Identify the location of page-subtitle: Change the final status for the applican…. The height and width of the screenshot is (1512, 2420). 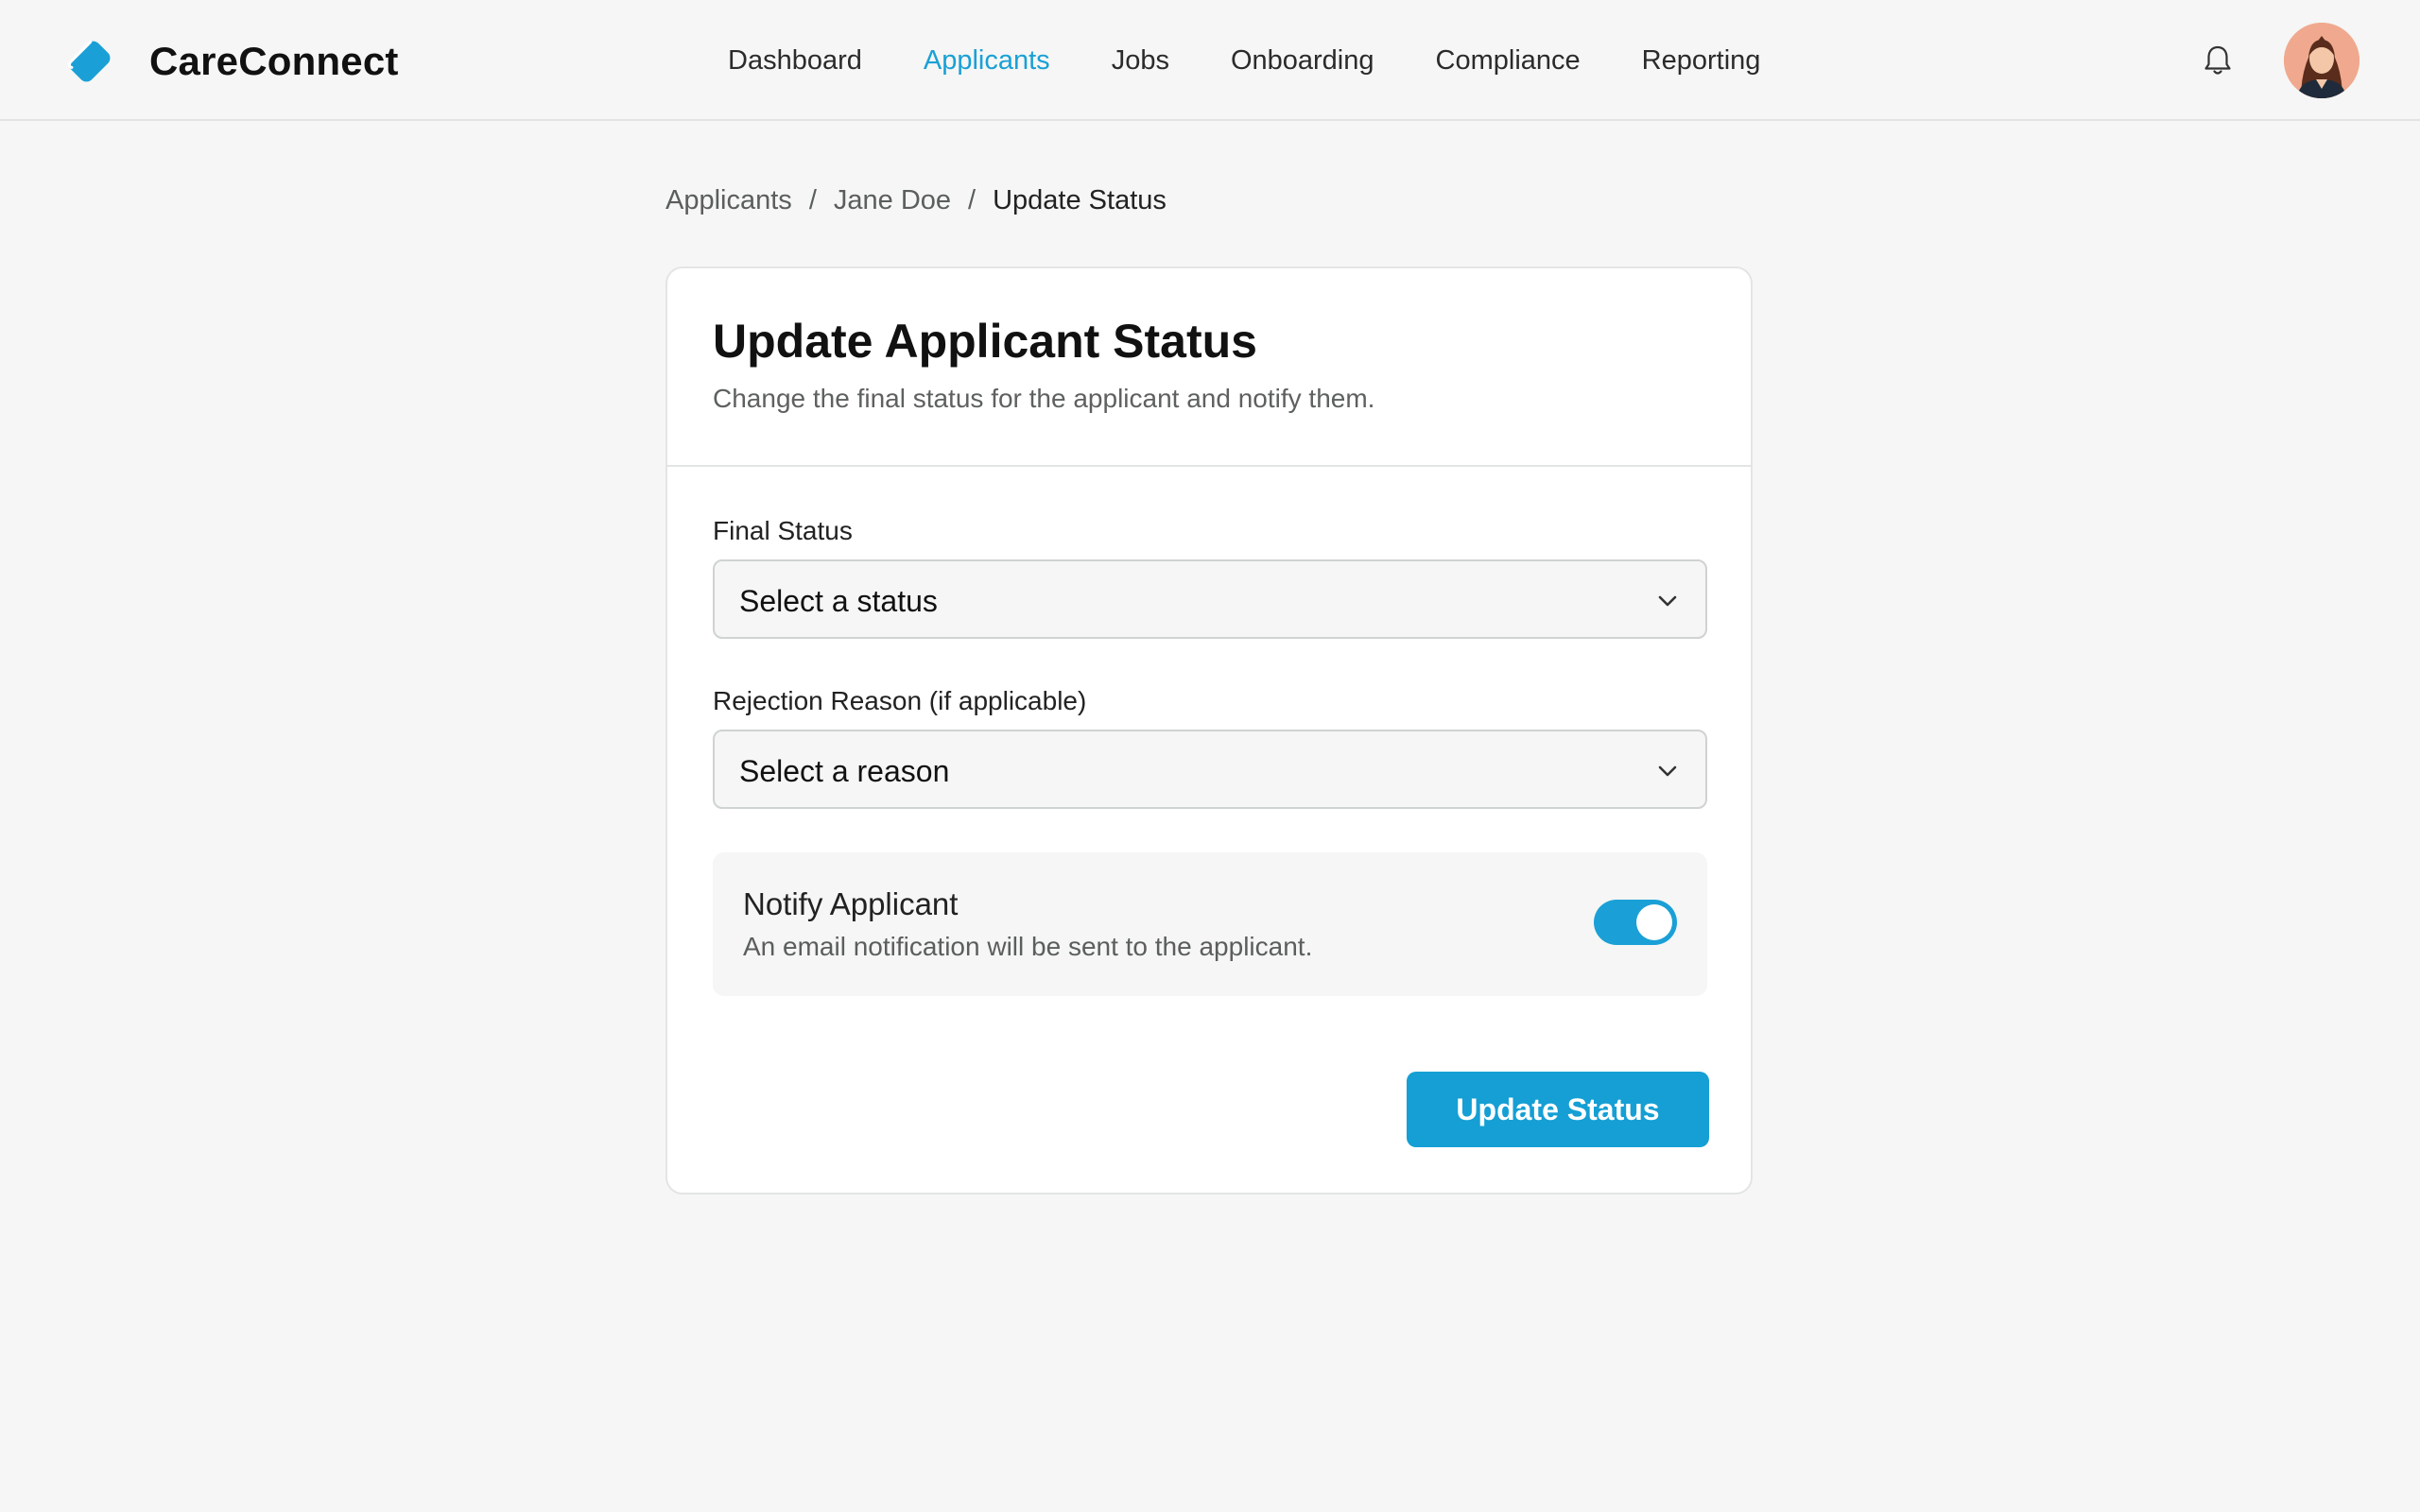
(1044, 398).